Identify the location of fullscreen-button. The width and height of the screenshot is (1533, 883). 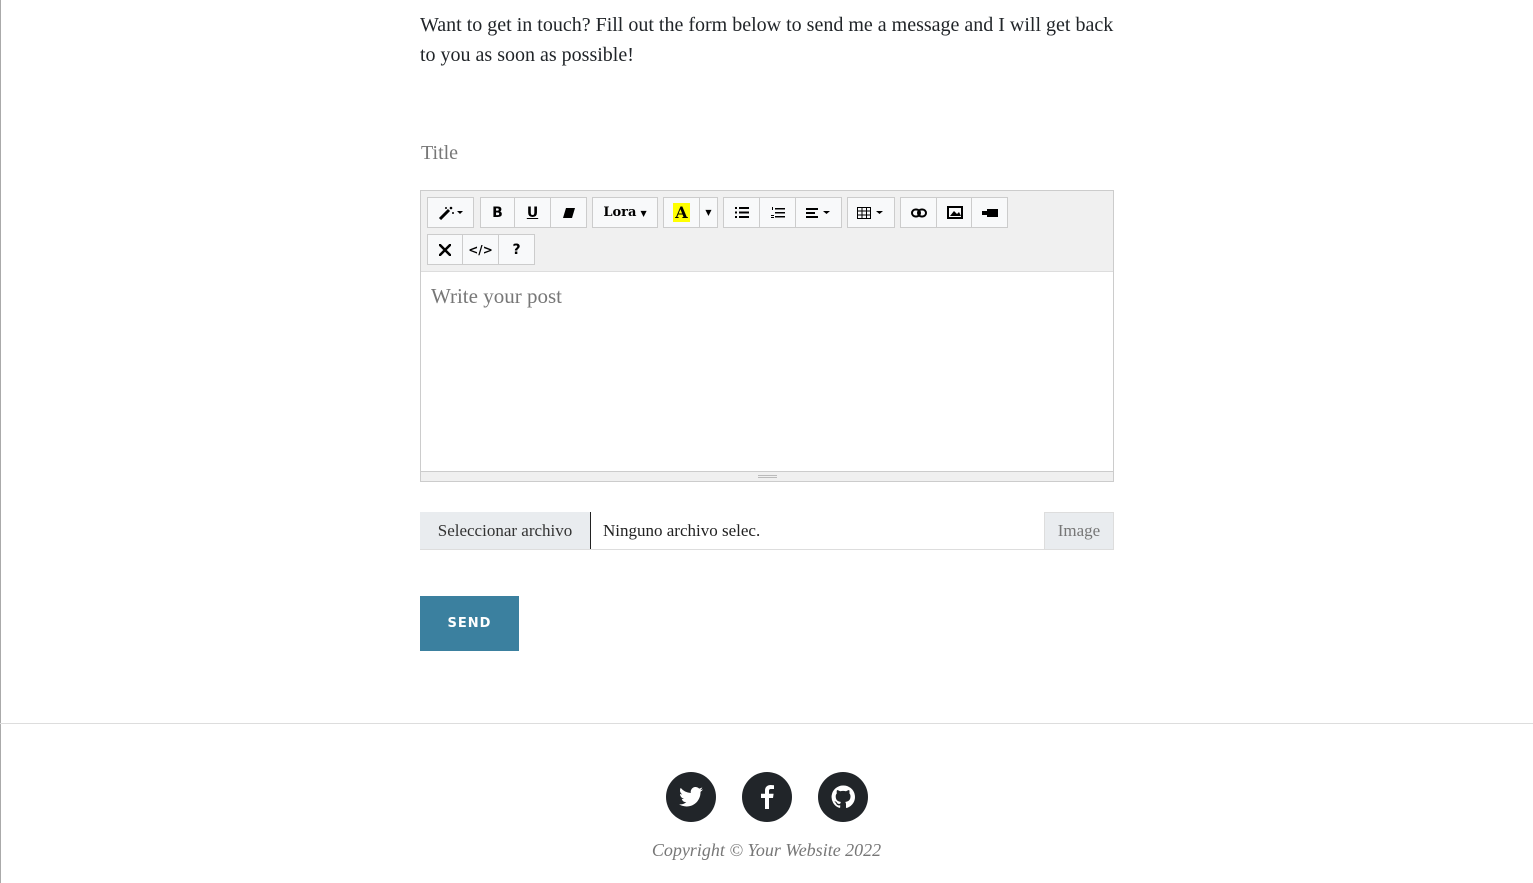
(445, 249).